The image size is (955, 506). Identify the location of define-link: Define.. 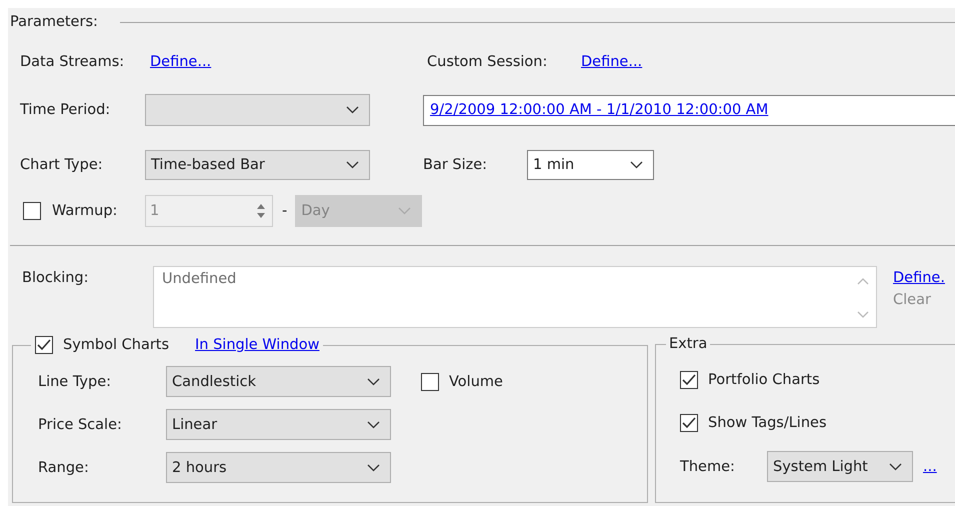
(919, 278).